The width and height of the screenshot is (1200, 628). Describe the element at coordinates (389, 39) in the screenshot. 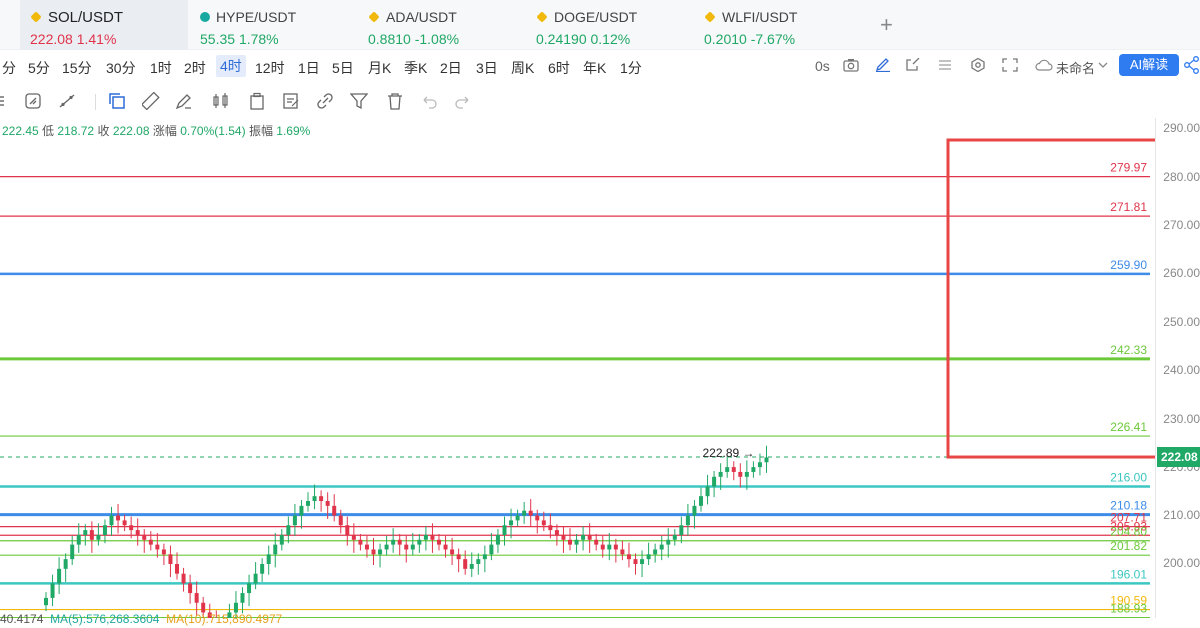

I see `tab-price: 0.8810` at that location.